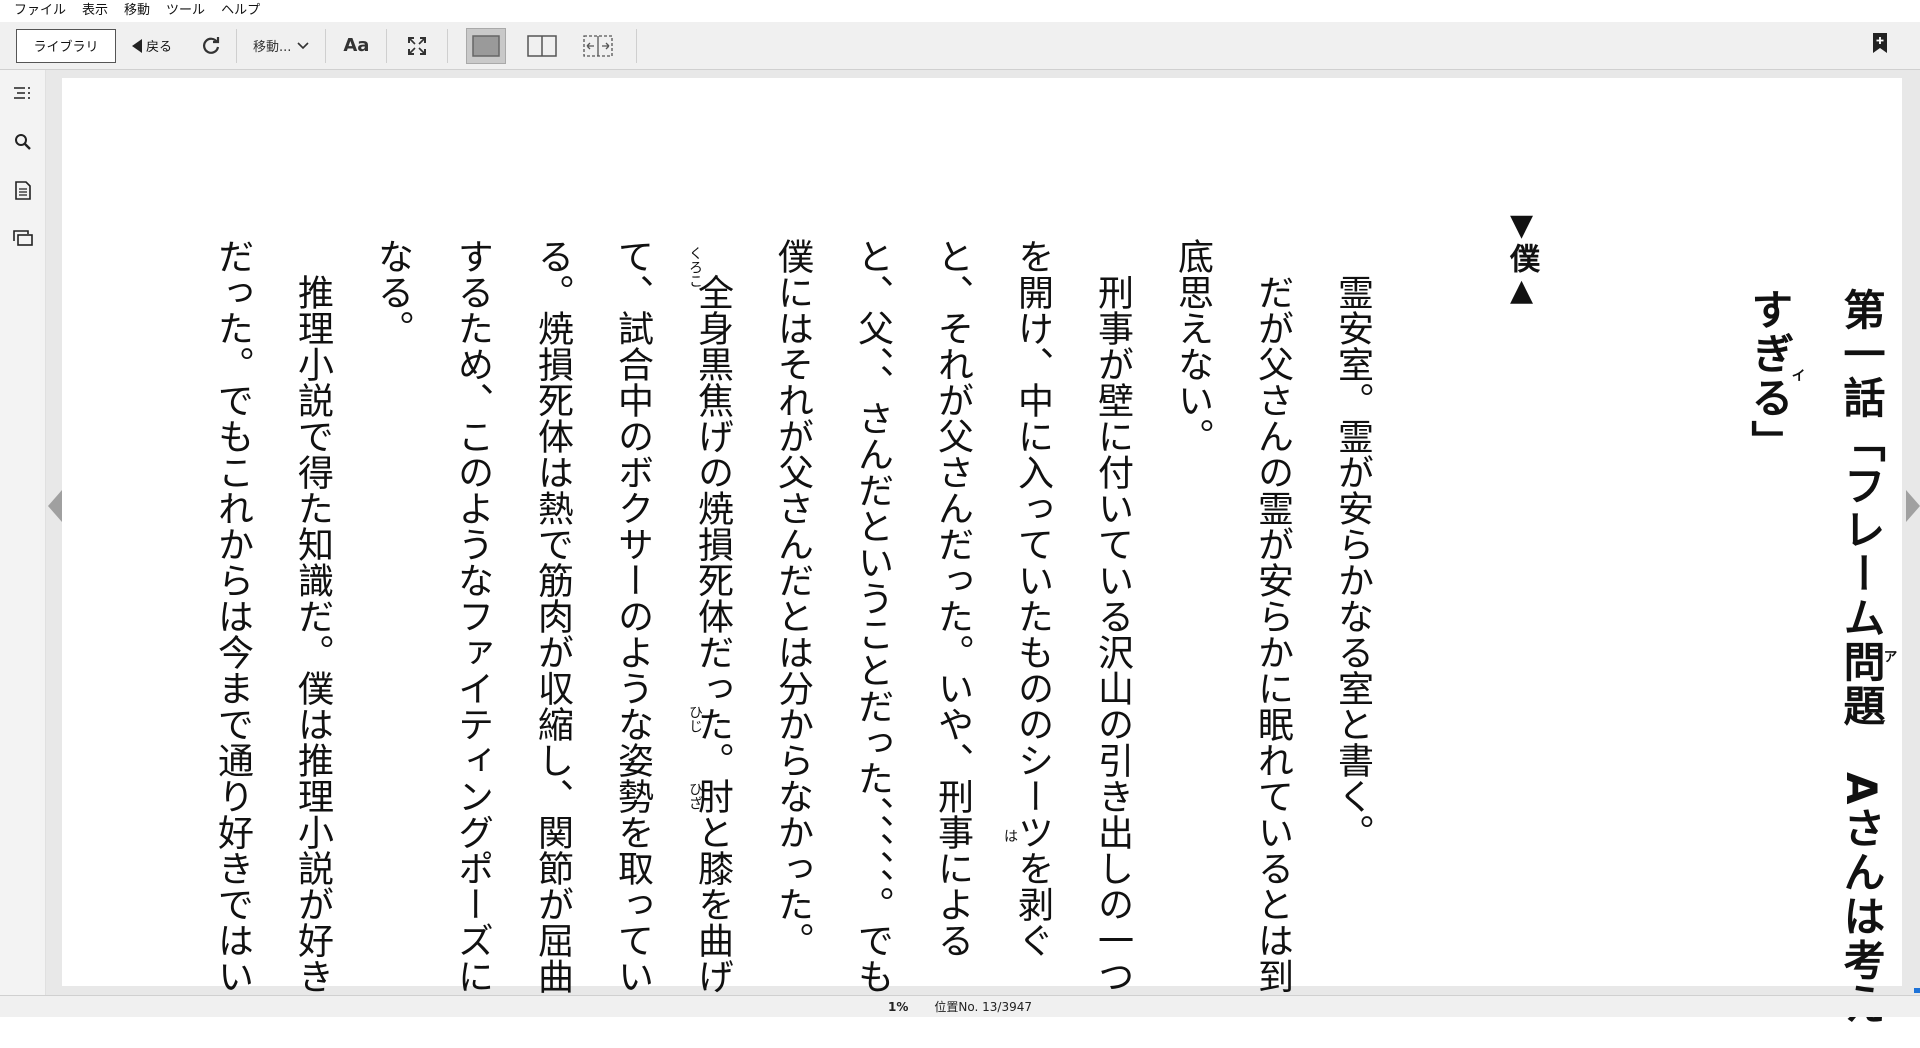 The width and height of the screenshot is (1920, 1048). Describe the element at coordinates (1011, 837) in the screenshot. I see `ruby-hagu: は` at that location.